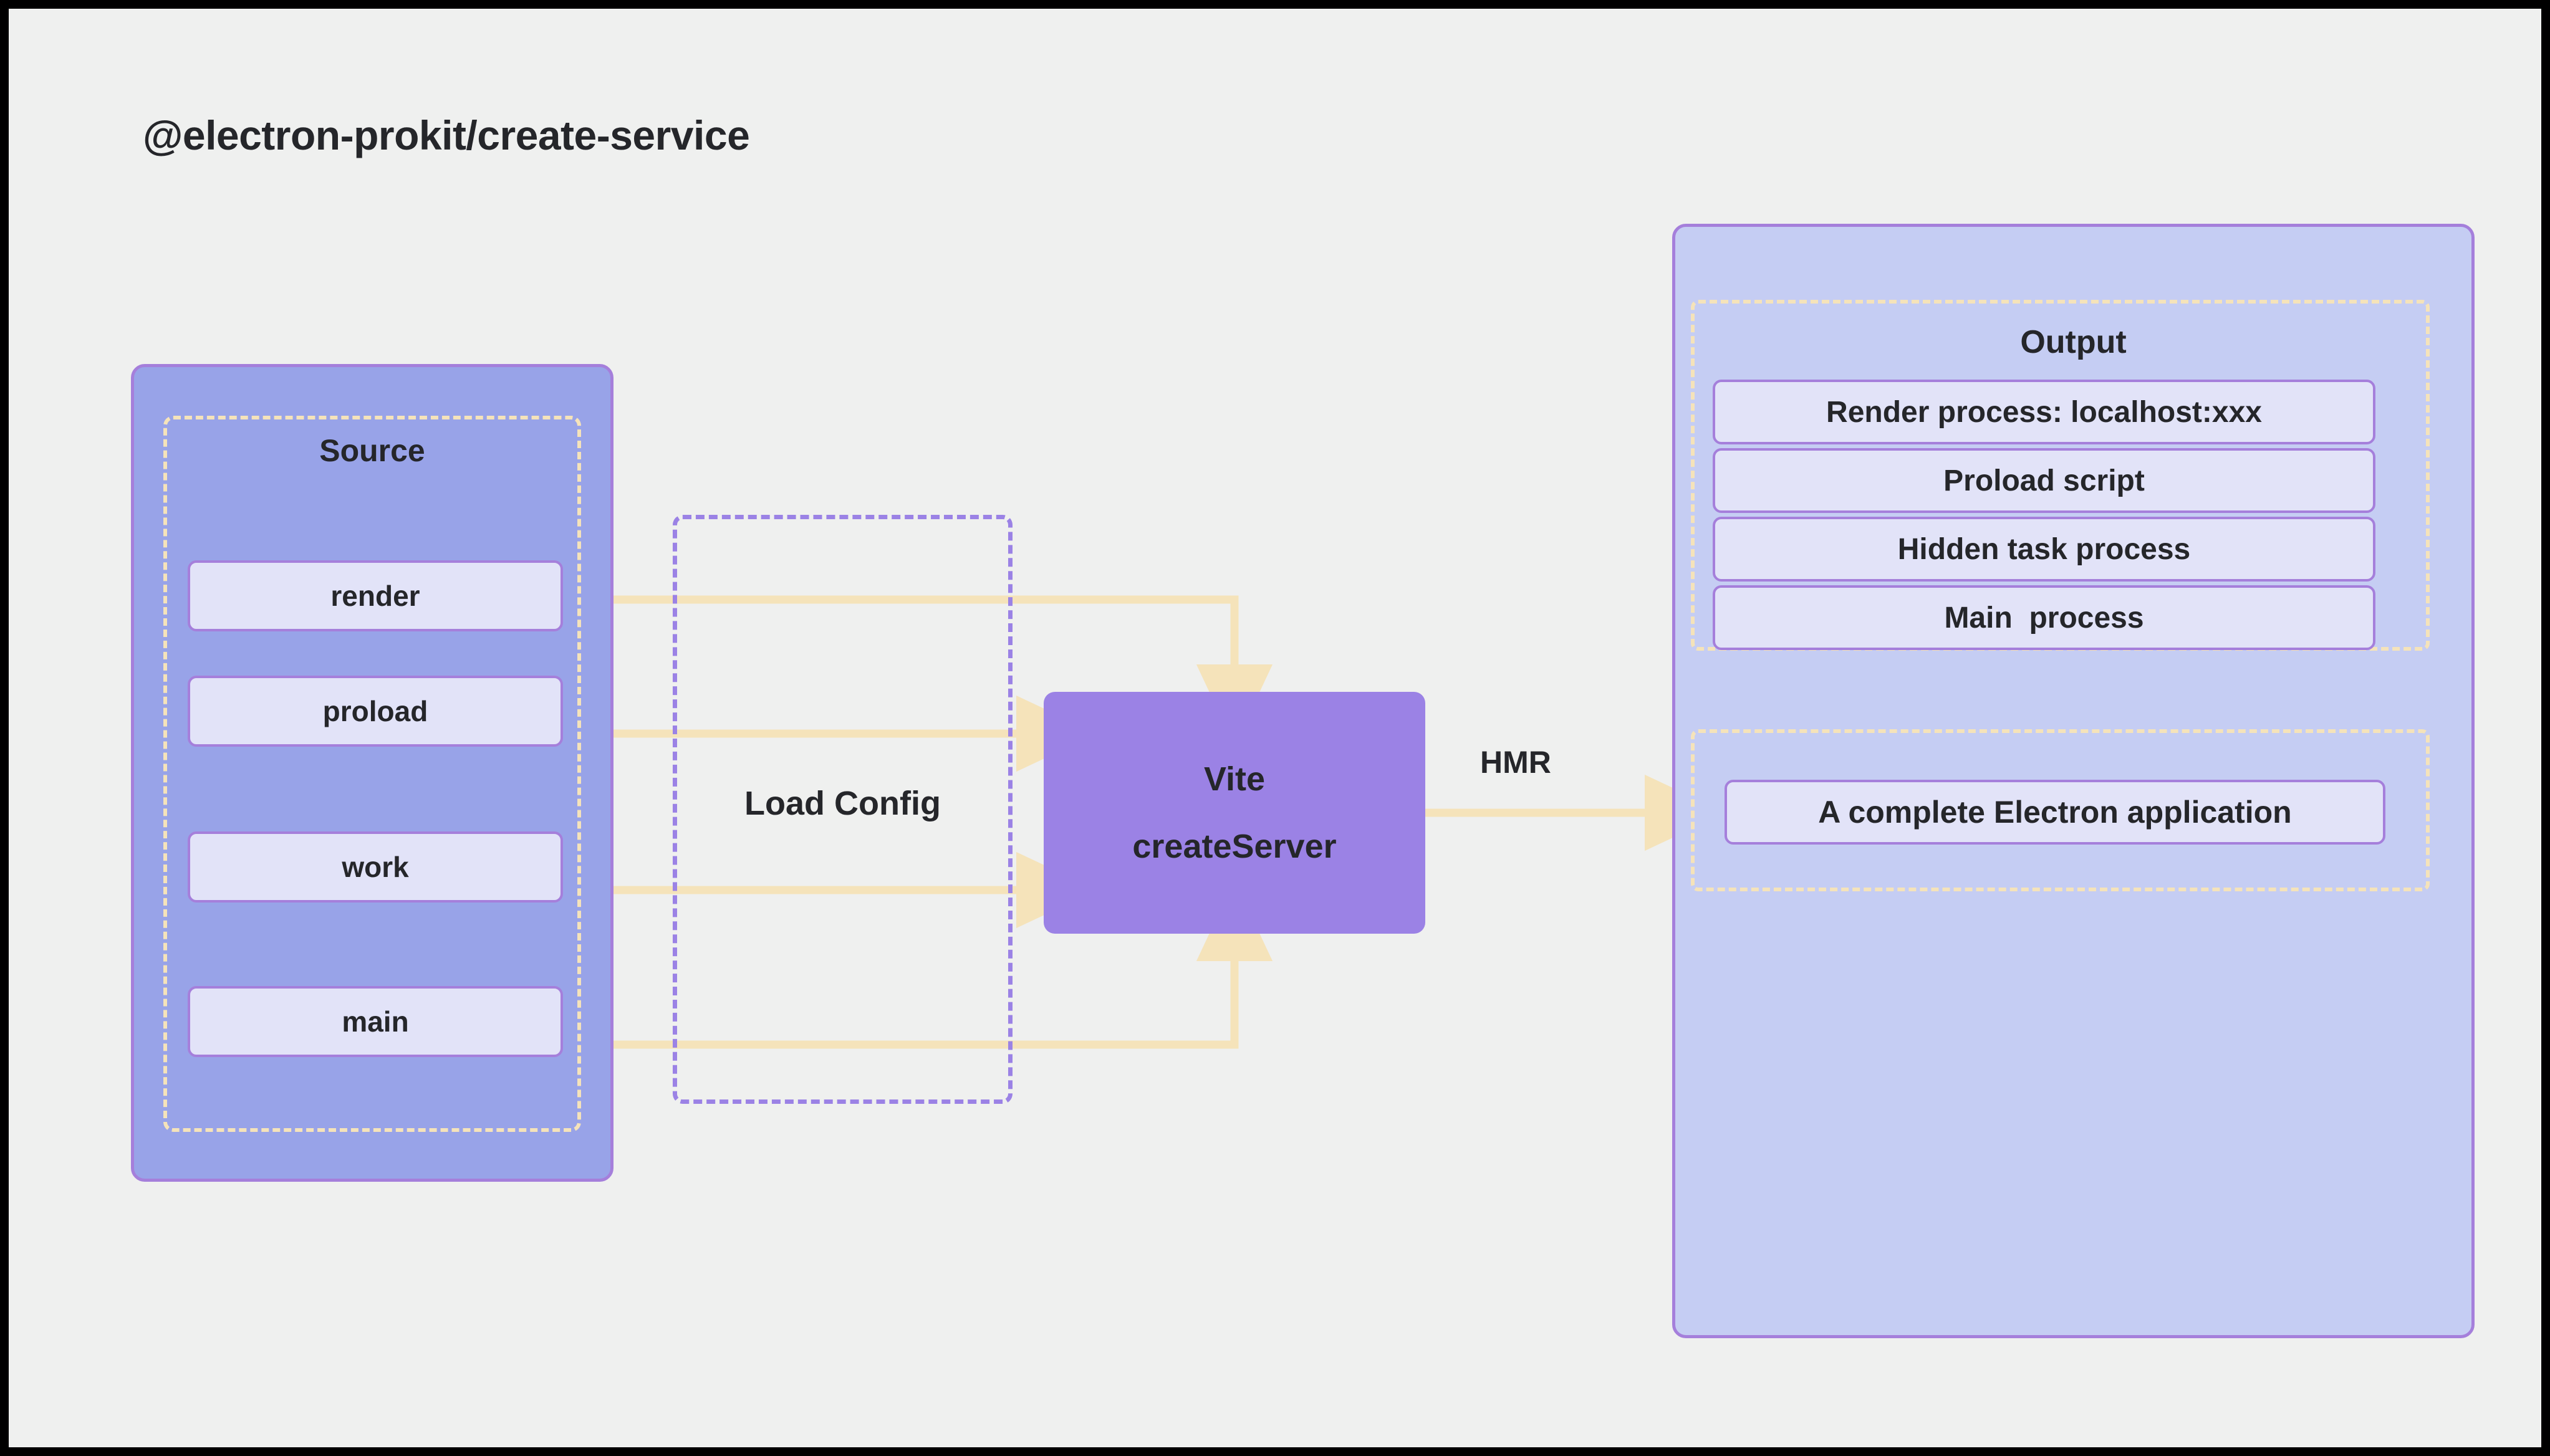 This screenshot has width=2550, height=1456. What do you see at coordinates (1235, 813) in the screenshot?
I see `vite-create-server-node: Vite createServer` at bounding box center [1235, 813].